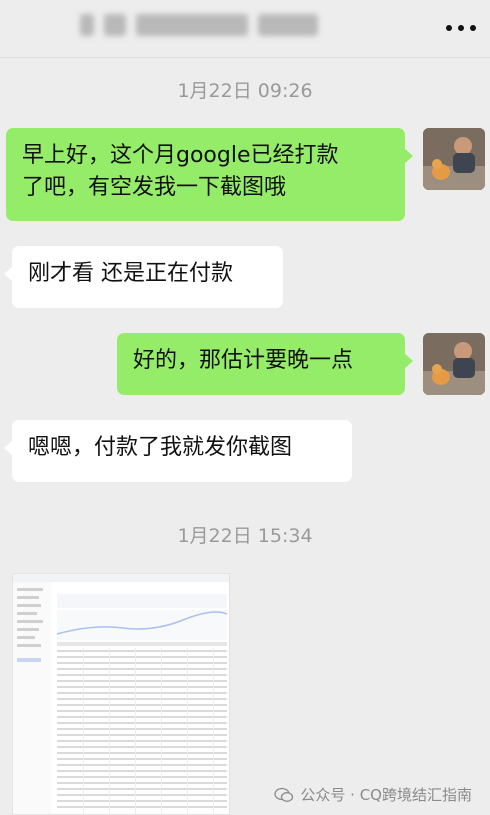 The image size is (490, 815). What do you see at coordinates (209, 174) in the screenshot?
I see `message-bubble-sent: 早上好，这个月google已经打款 了吧，有空发我一下截图哦` at bounding box center [209, 174].